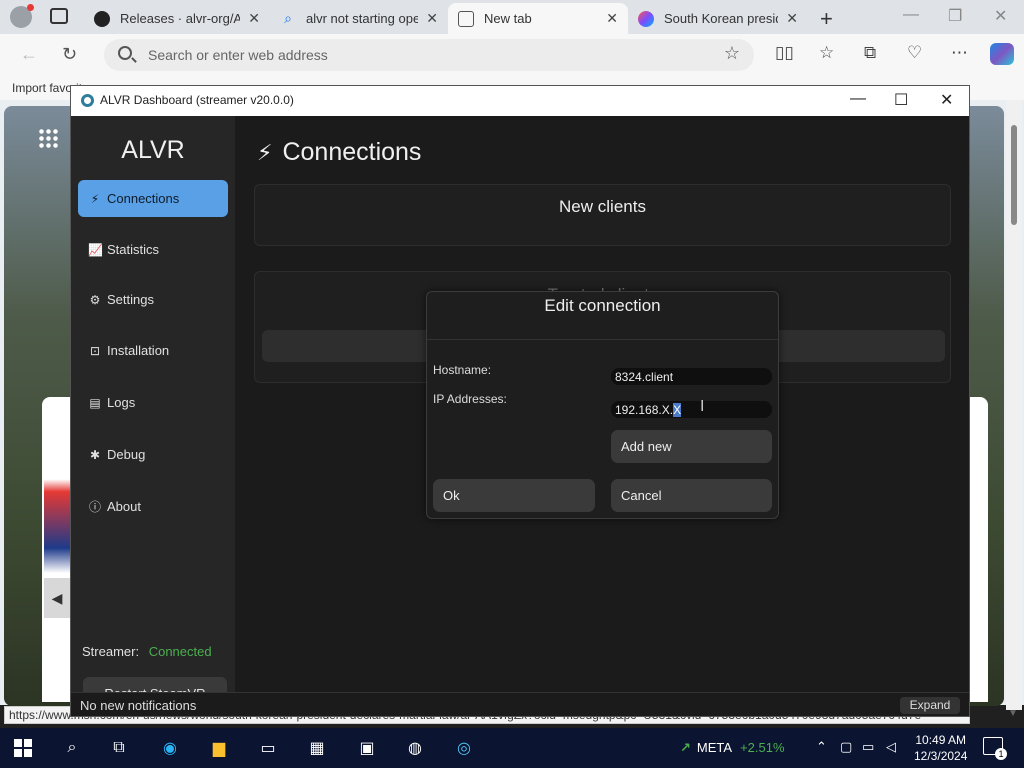 Image resolution: width=1024 pixels, height=768 pixels. What do you see at coordinates (138, 705) in the screenshot?
I see `notification-text: No new notifications` at bounding box center [138, 705].